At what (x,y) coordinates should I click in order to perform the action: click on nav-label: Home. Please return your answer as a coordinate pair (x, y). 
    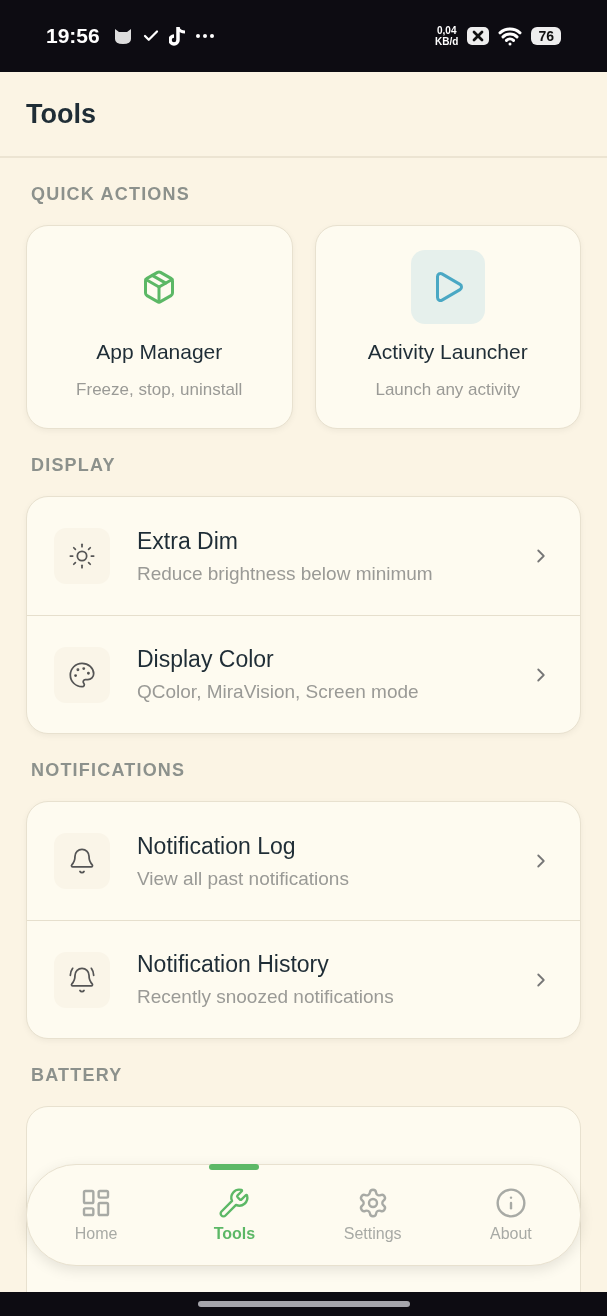
    Looking at the image, I should click on (96, 1234).